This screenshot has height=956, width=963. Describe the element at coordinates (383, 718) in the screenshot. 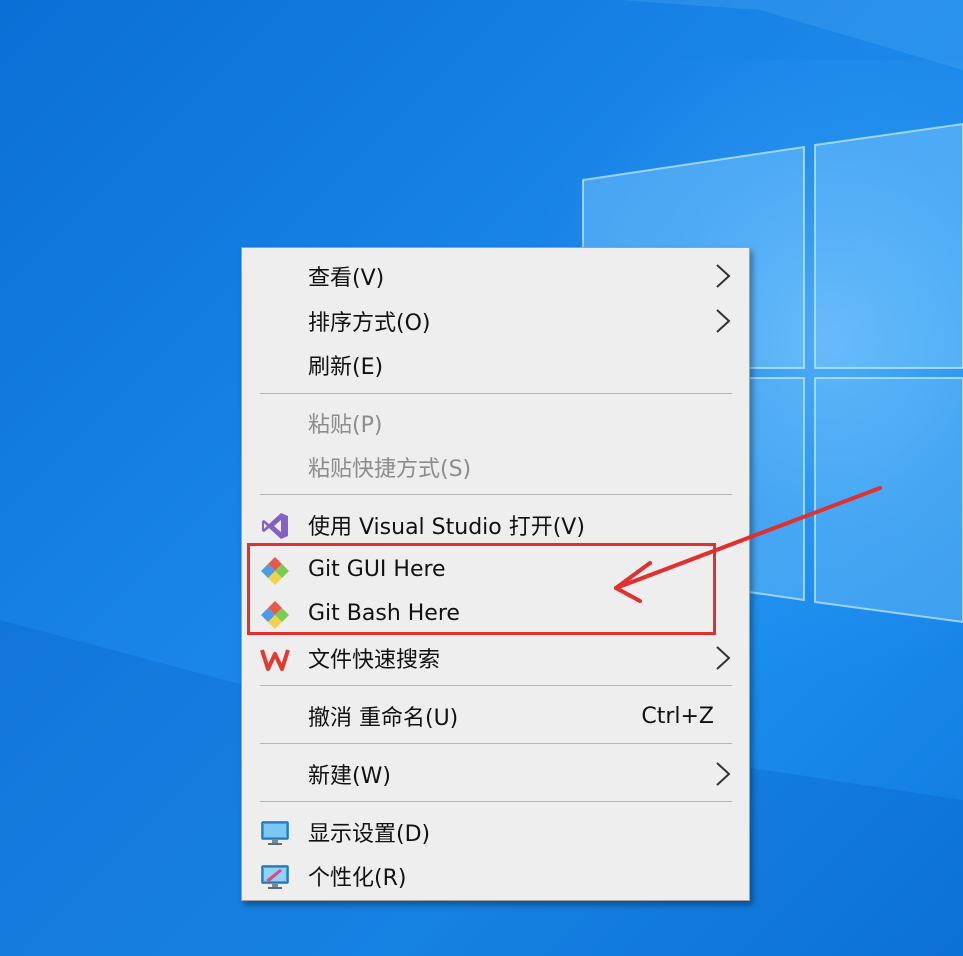

I see `menu-item-label: 撤消 重命名(U)` at that location.